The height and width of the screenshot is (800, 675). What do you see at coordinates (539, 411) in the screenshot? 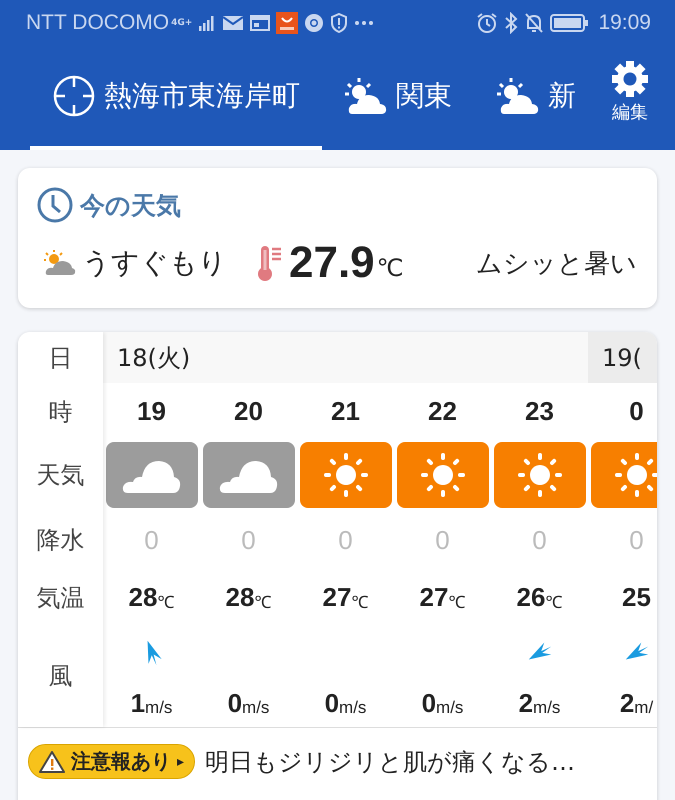
I see `hour-cell-text: 23` at bounding box center [539, 411].